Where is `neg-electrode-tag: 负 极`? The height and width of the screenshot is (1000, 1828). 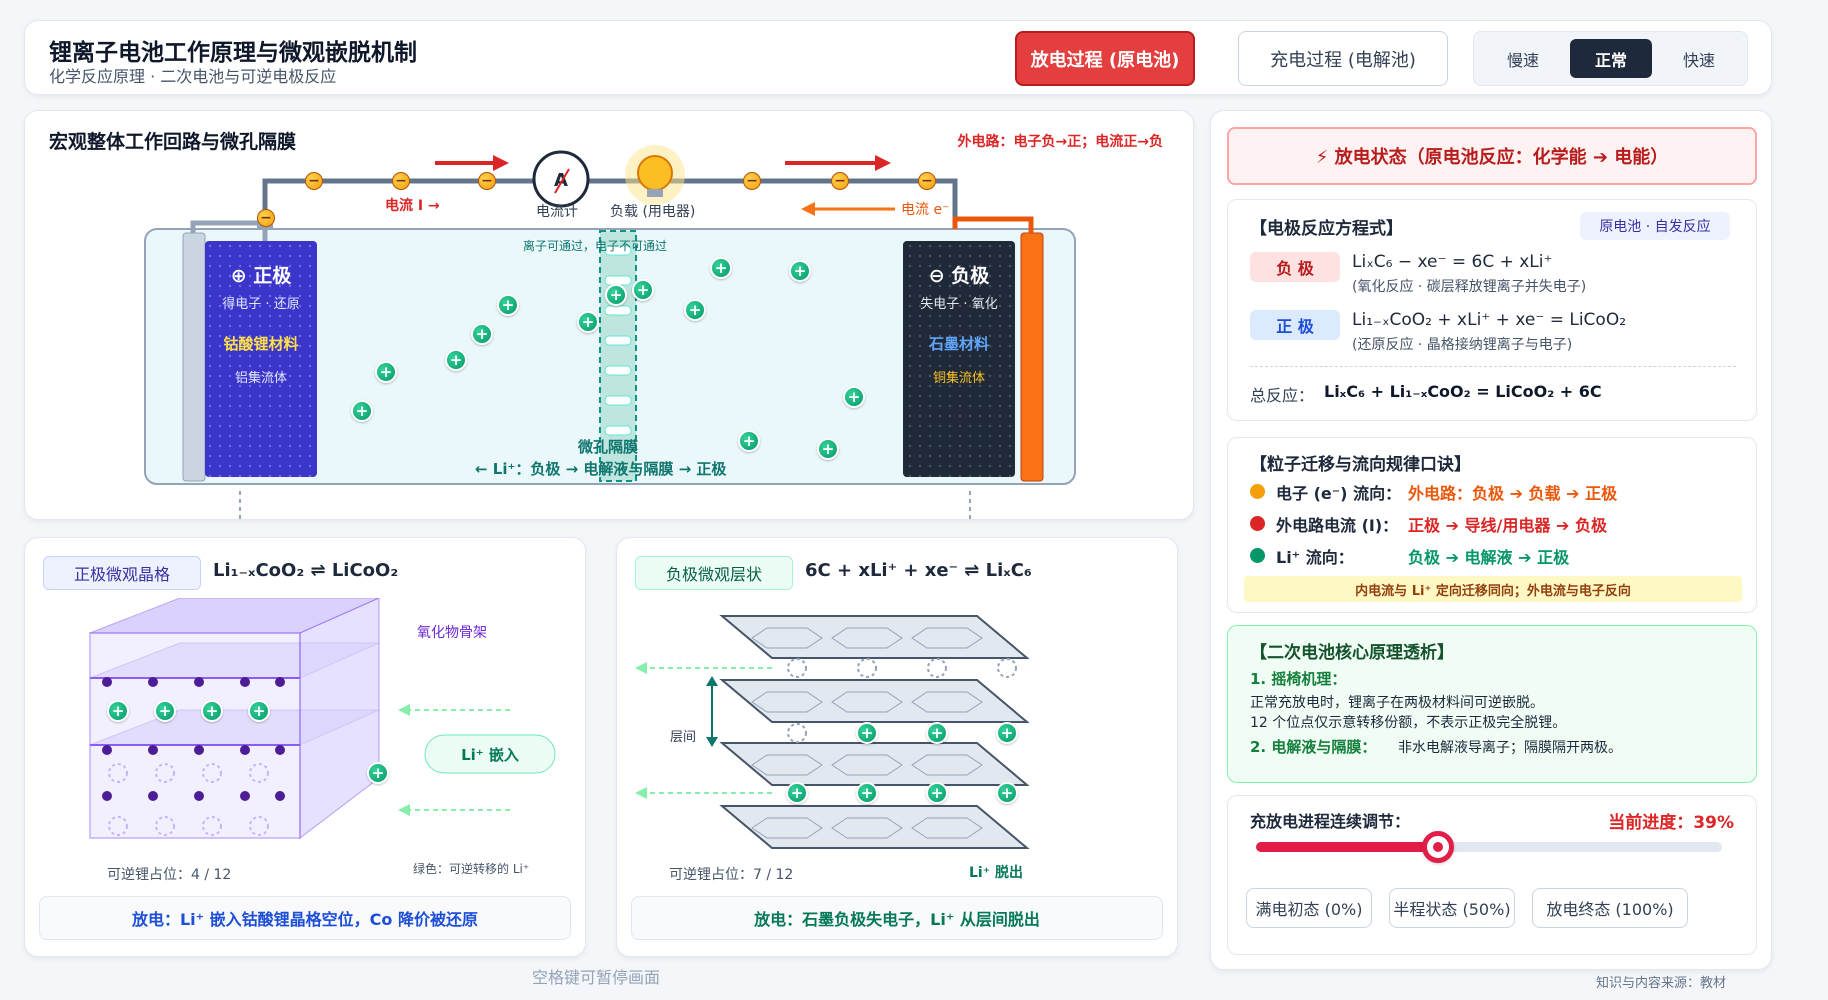
neg-electrode-tag: 负 极 is located at coordinates (1295, 267).